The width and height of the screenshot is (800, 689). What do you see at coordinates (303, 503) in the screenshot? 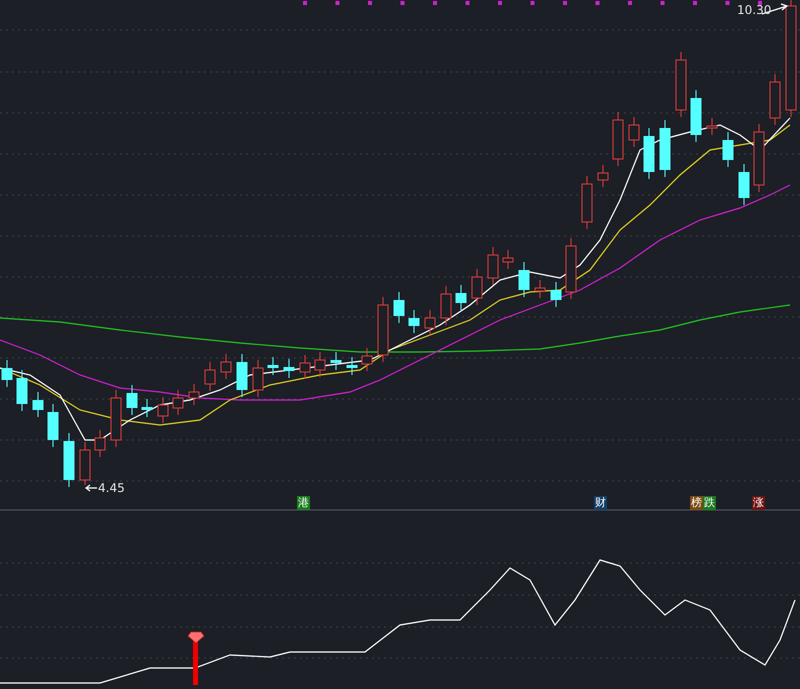
I see `event-tag: 港` at bounding box center [303, 503].